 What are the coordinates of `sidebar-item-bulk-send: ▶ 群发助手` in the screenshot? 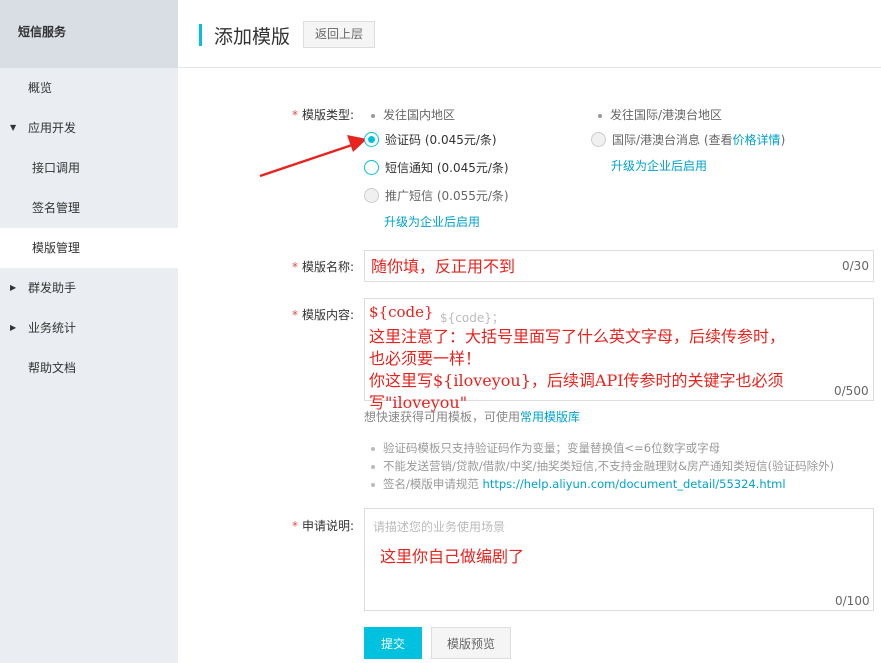 It's located at (89, 288).